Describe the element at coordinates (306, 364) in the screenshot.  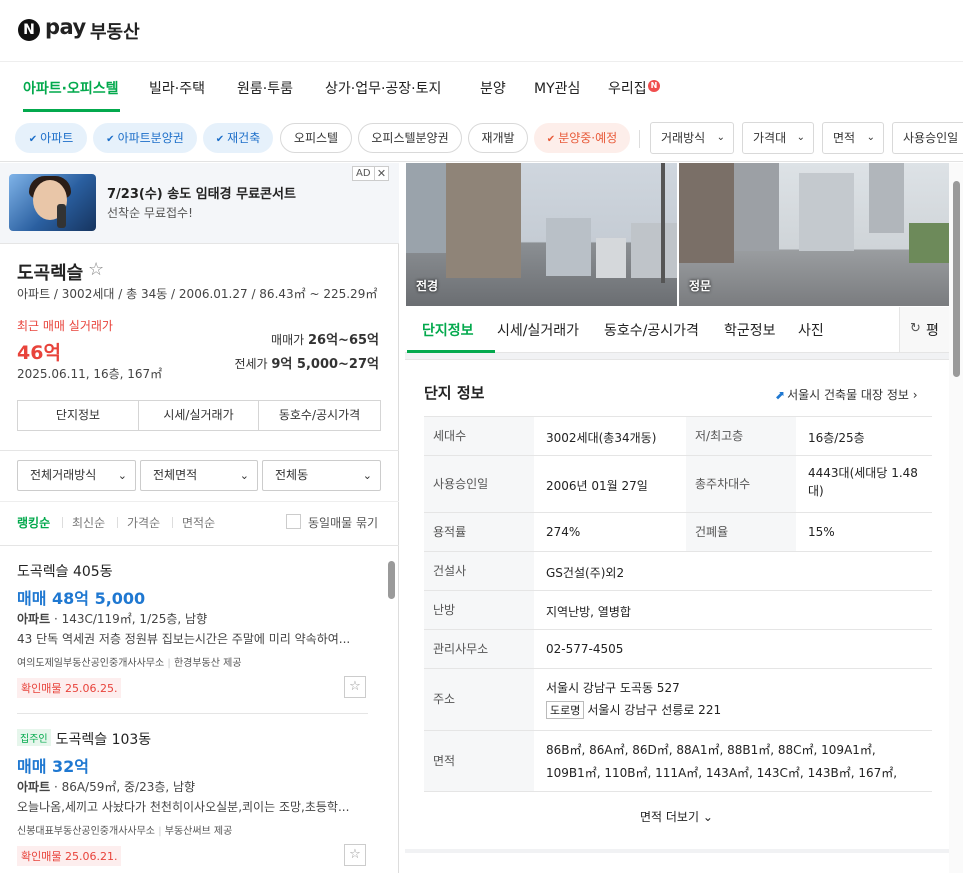
I see `jeonse-price-range: 전세가 9억 5,000~27억` at that location.